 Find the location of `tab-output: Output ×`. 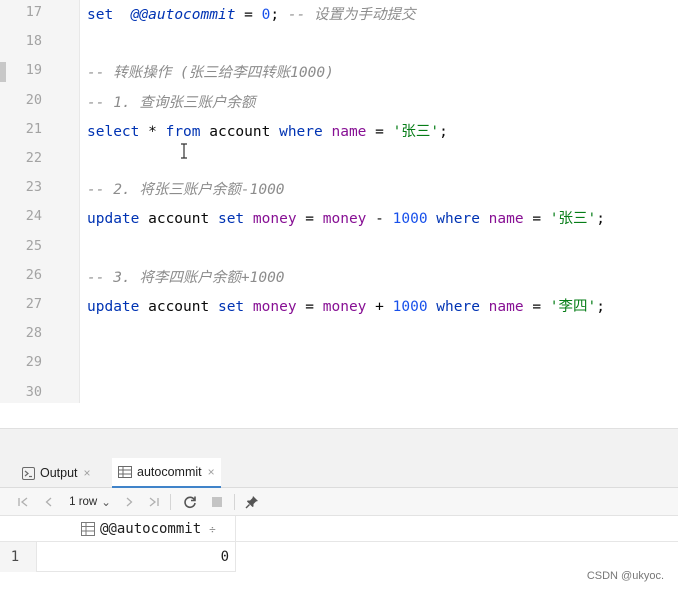

tab-output: Output × is located at coordinates (56, 473).